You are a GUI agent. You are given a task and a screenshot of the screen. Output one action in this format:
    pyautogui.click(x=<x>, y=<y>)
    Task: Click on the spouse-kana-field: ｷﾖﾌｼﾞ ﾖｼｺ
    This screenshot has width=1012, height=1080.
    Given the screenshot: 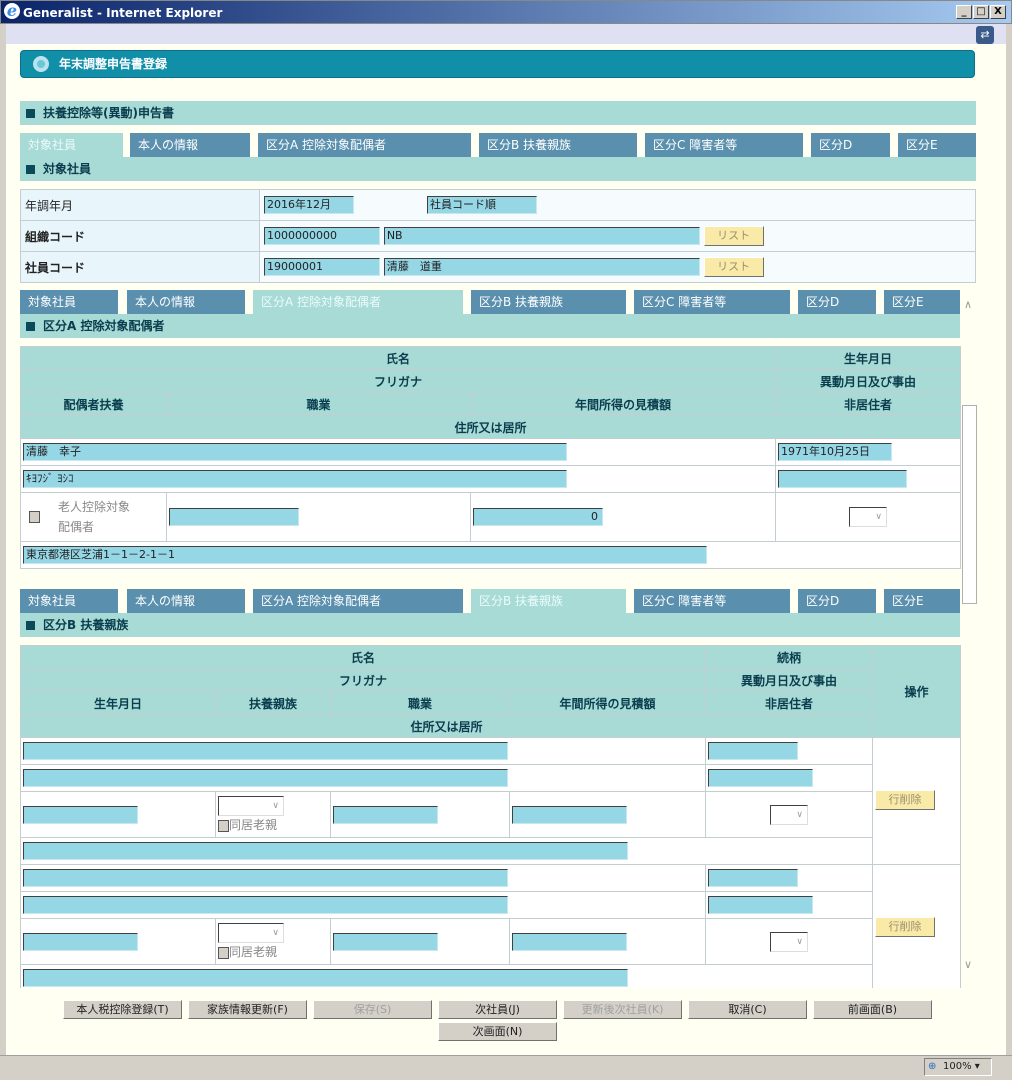 What is the action you would take?
    pyautogui.click(x=295, y=479)
    